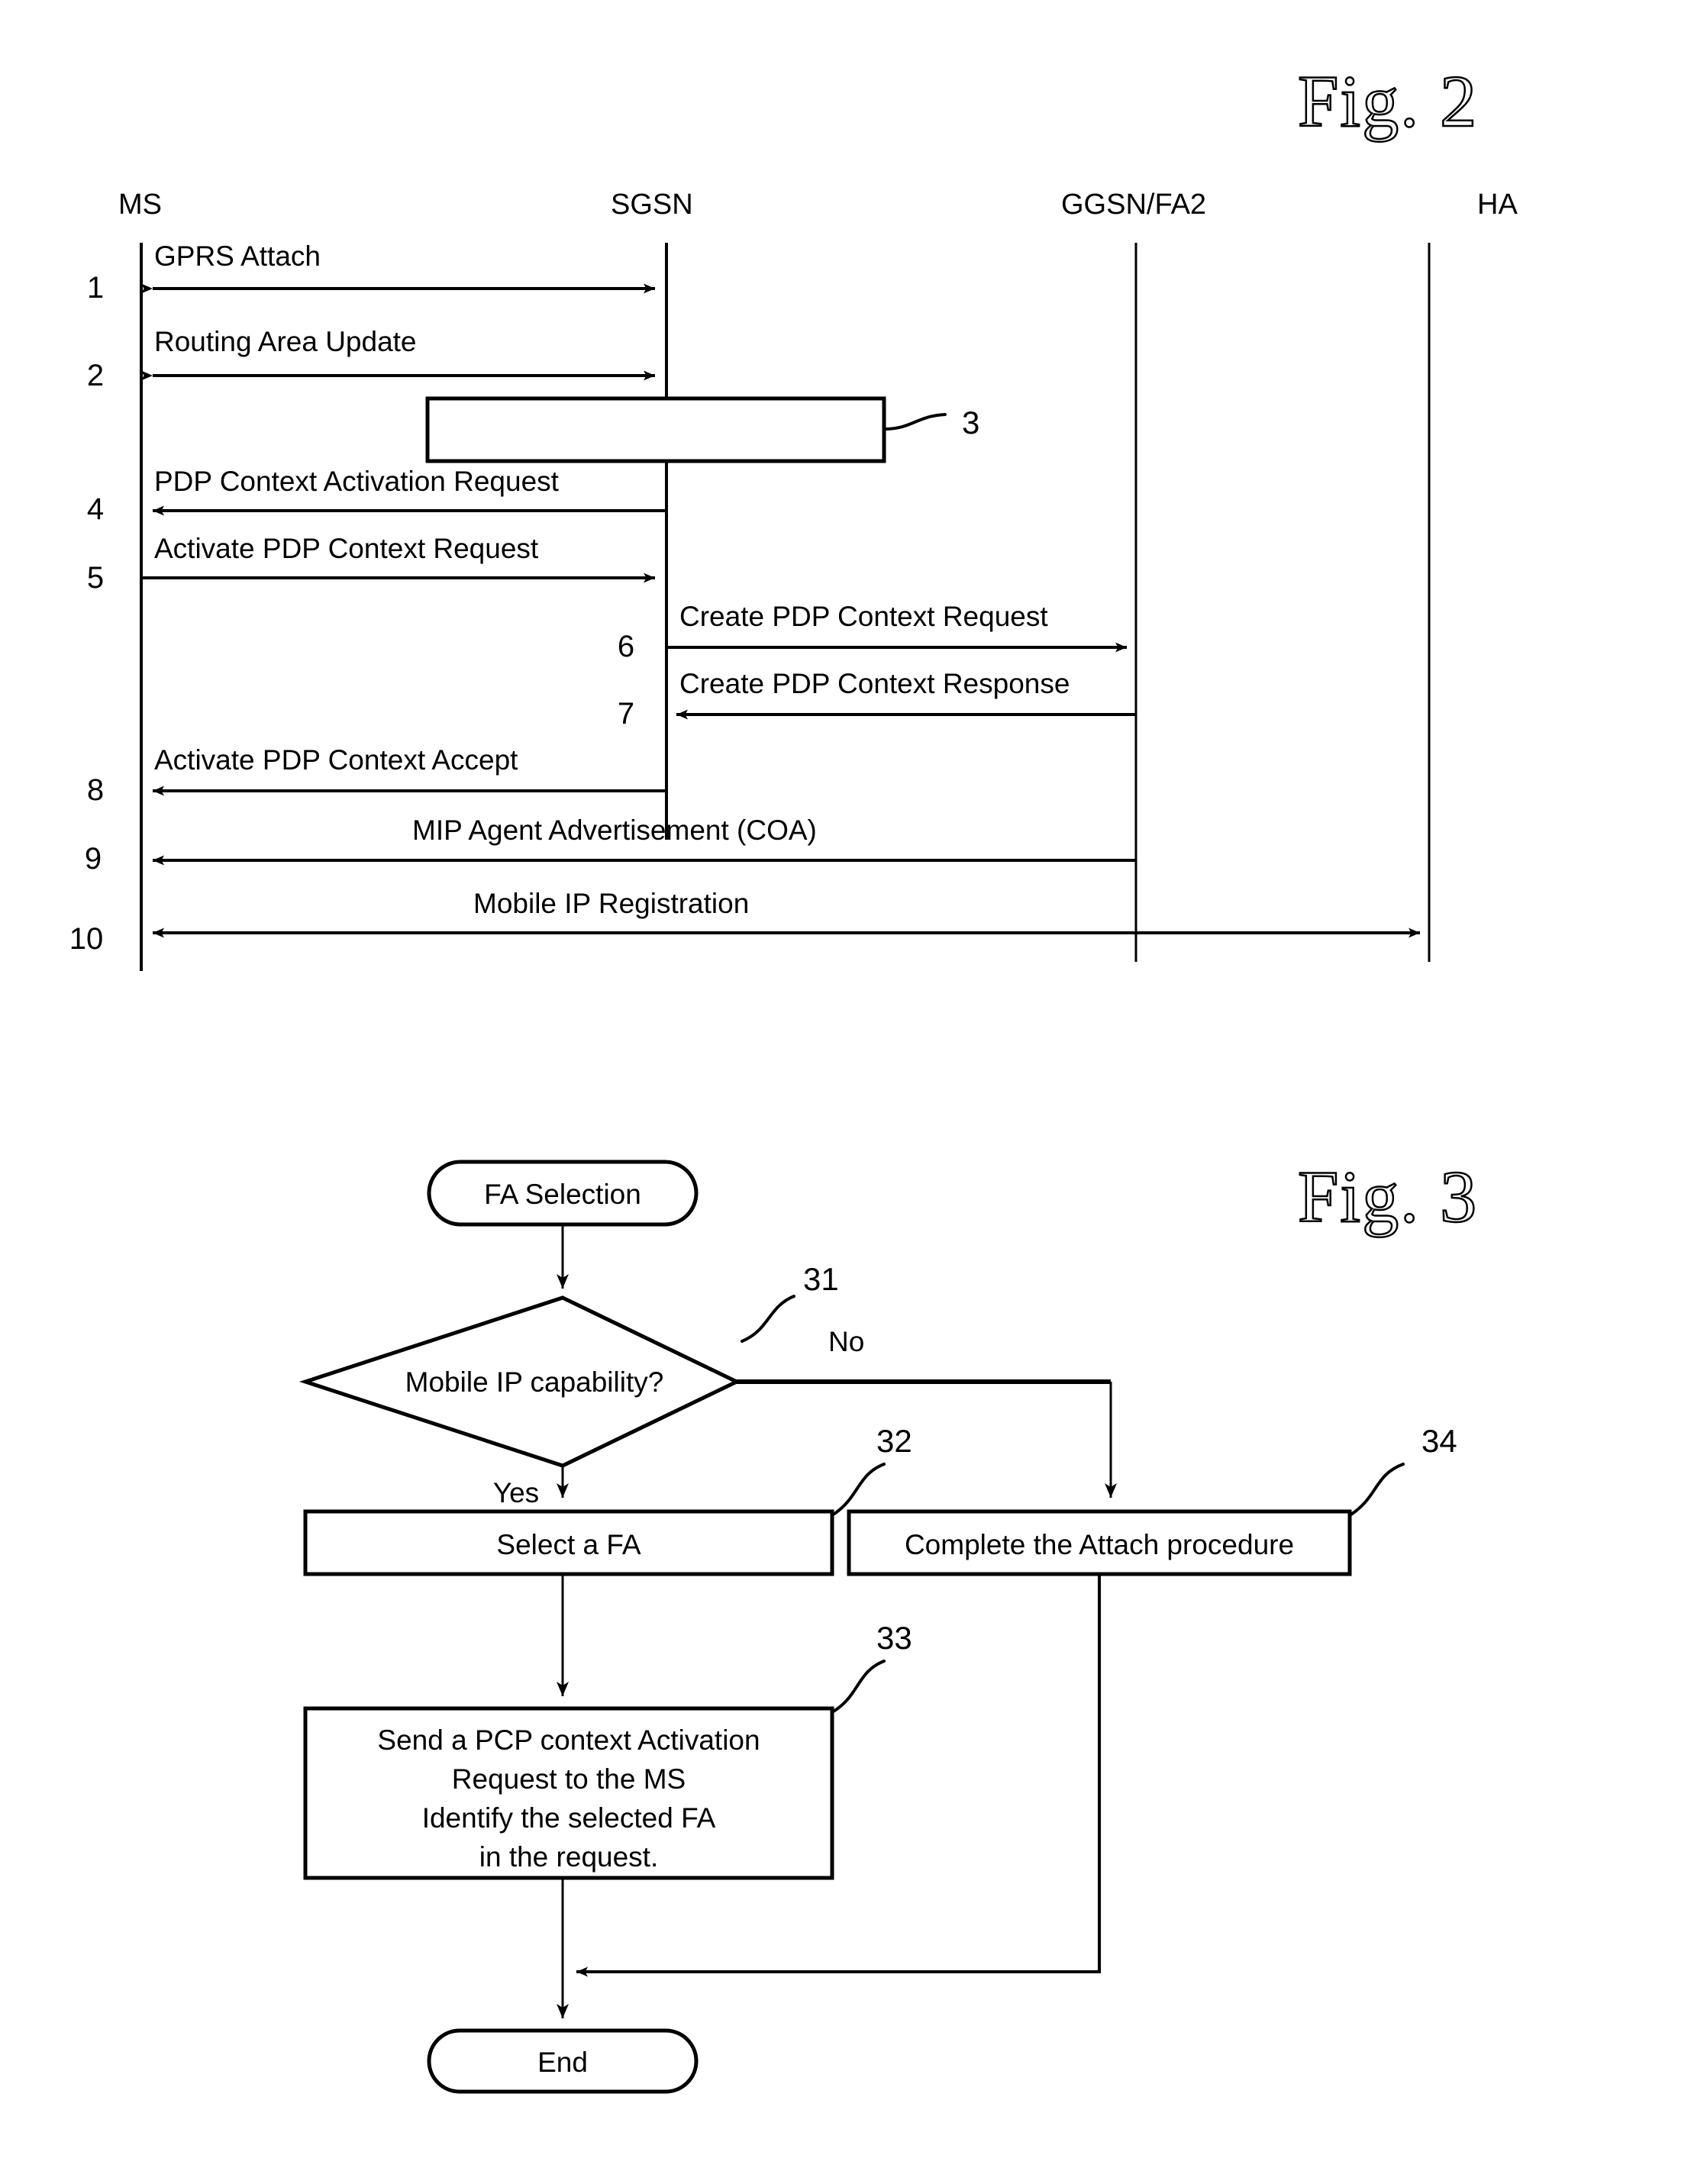  What do you see at coordinates (626, 646) in the screenshot?
I see `step-number-6: 6` at bounding box center [626, 646].